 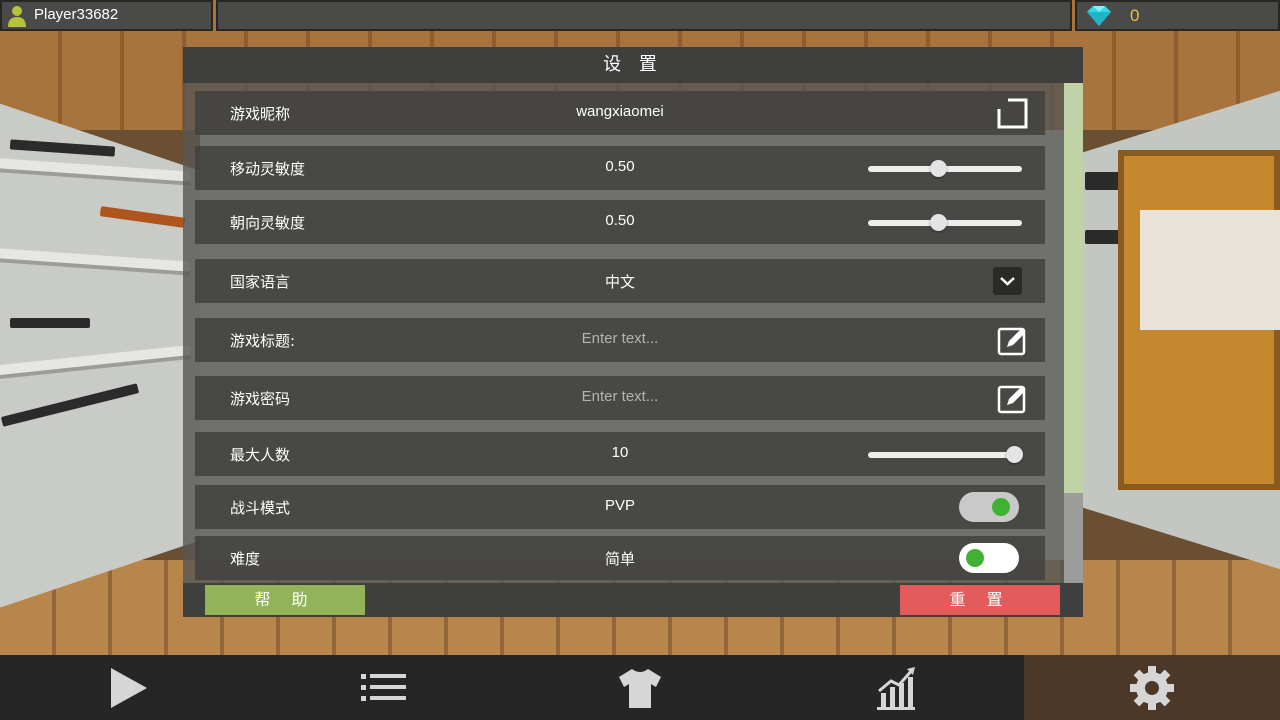 I want to click on settings-row-nickname: 游戏昵称 wangxiaomei, so click(x=620, y=113).